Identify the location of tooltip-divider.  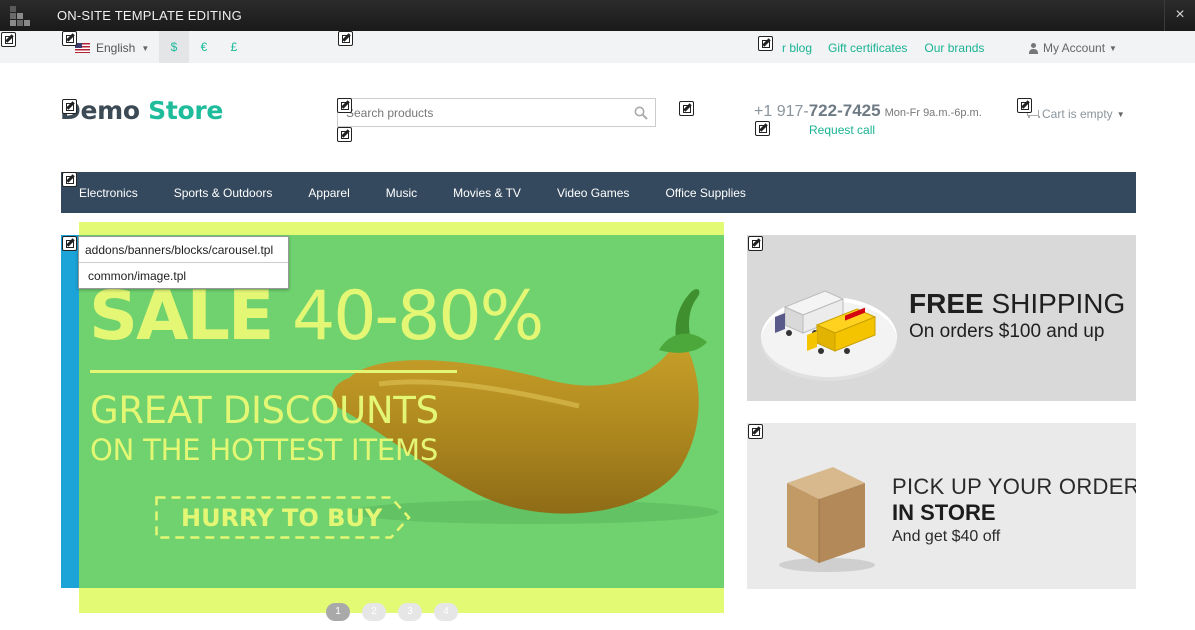
(183, 262).